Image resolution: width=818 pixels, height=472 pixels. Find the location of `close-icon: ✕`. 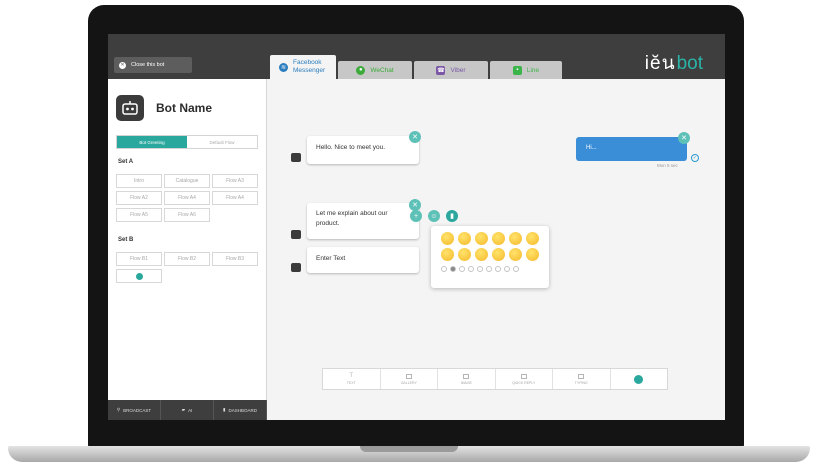

close-icon: ✕ is located at coordinates (122, 65).